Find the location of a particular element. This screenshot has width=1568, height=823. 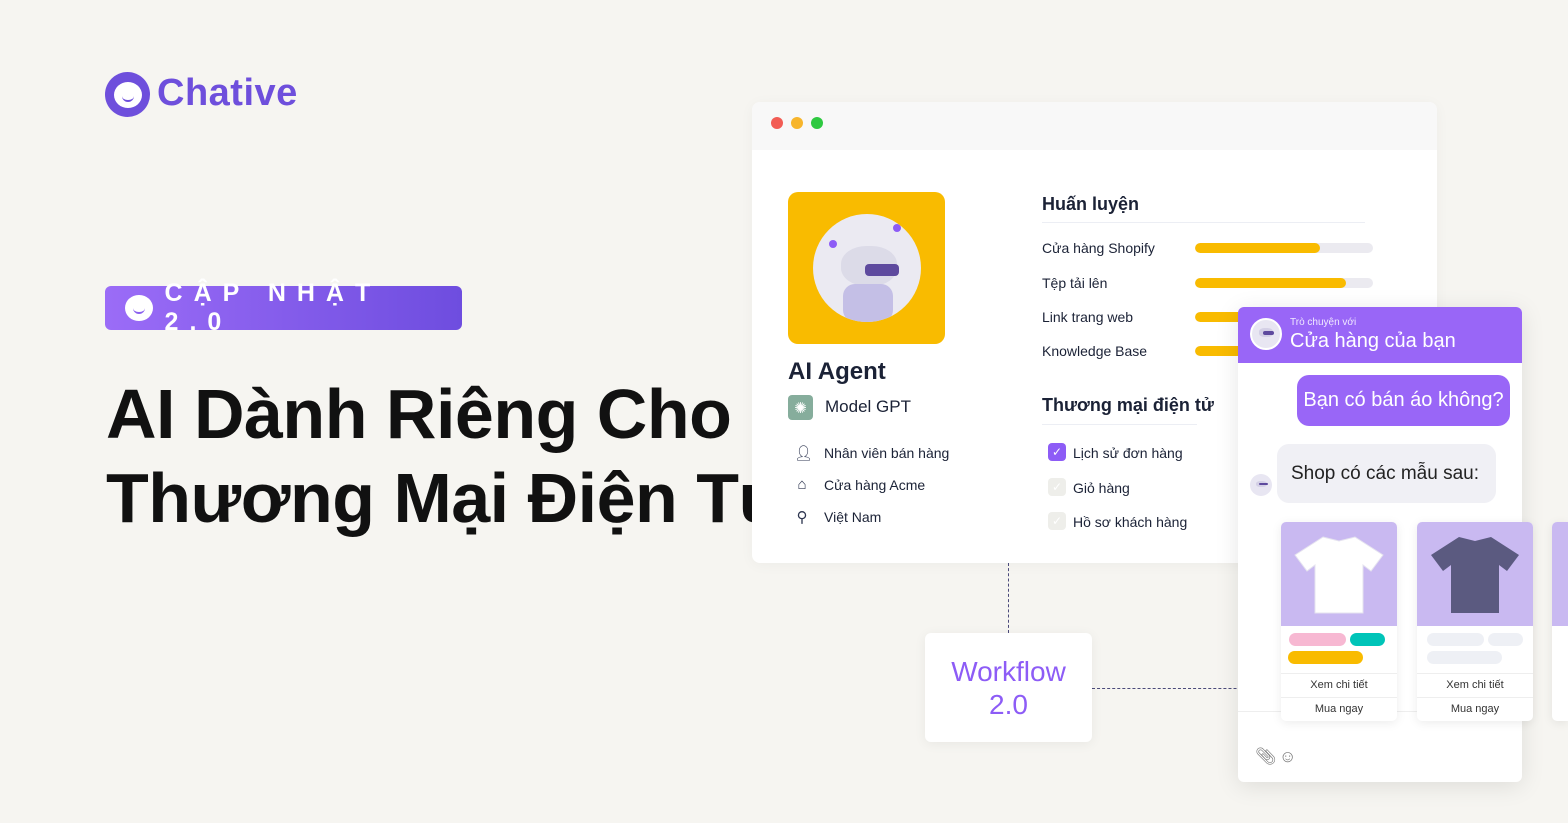

training-label: Link trang web is located at coordinates (1088, 317).